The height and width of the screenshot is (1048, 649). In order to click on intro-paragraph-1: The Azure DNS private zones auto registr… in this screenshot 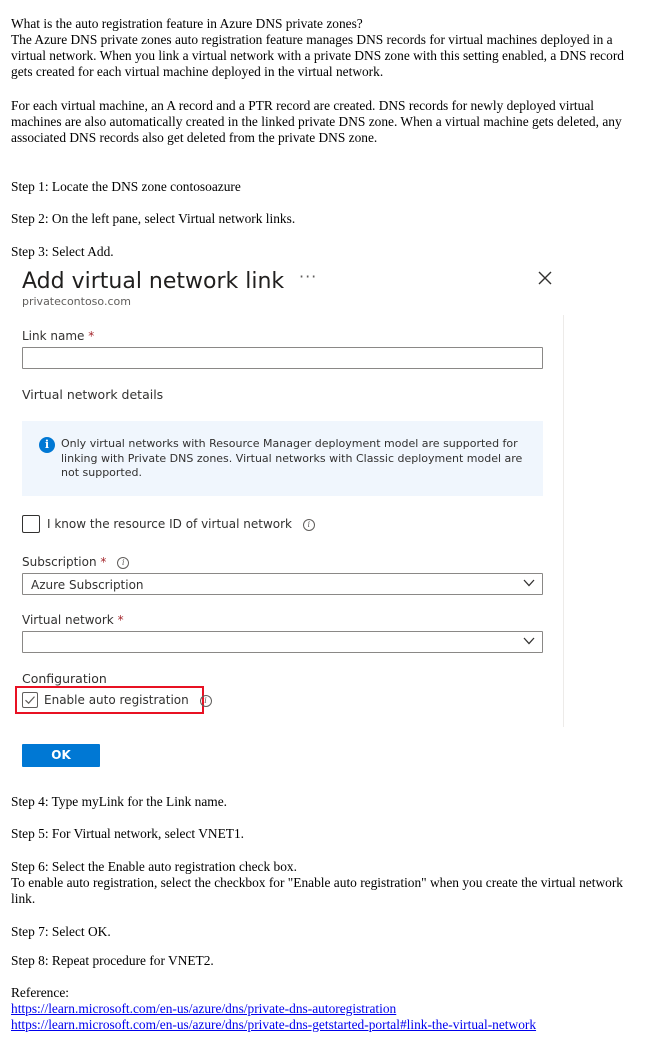, I will do `click(317, 55)`.